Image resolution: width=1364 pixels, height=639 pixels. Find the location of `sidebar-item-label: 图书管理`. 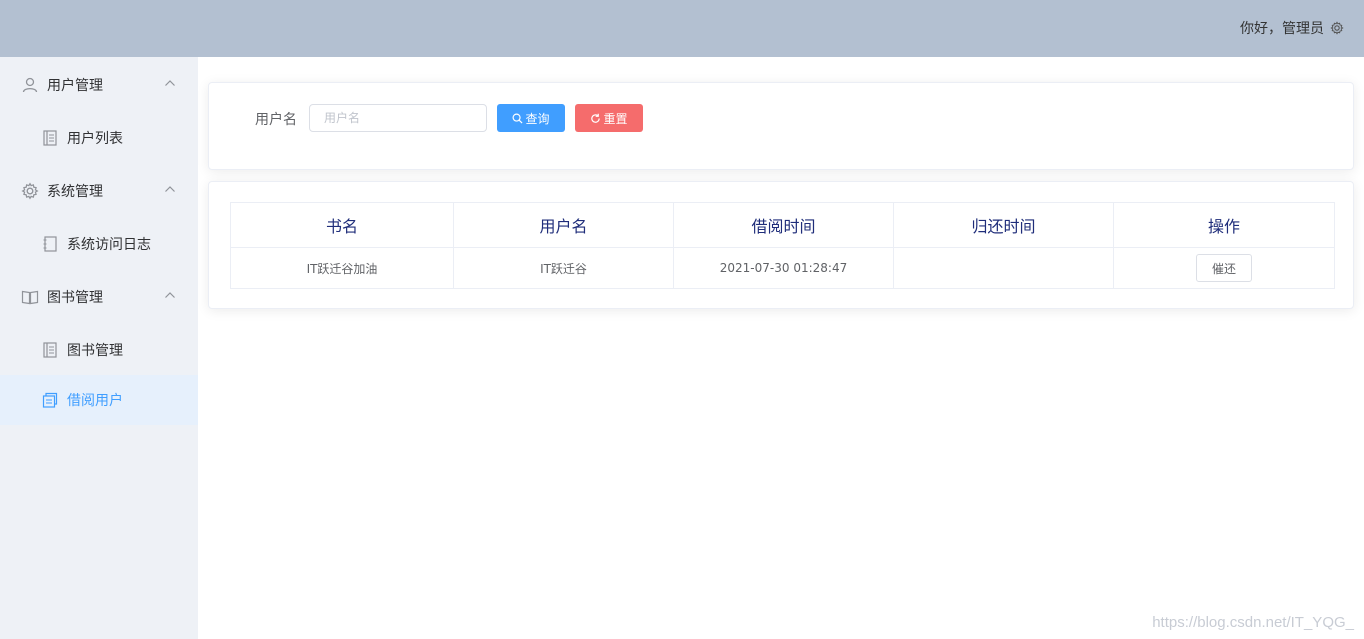

sidebar-item-label: 图书管理 is located at coordinates (95, 351).